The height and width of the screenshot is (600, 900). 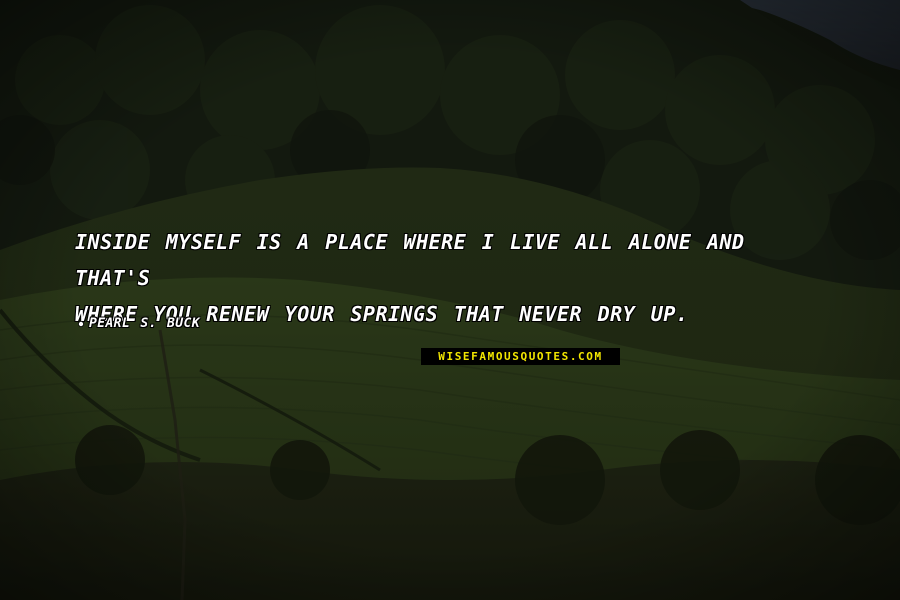 I want to click on author-attribution: Pearl S. Buck, so click(x=138, y=323).